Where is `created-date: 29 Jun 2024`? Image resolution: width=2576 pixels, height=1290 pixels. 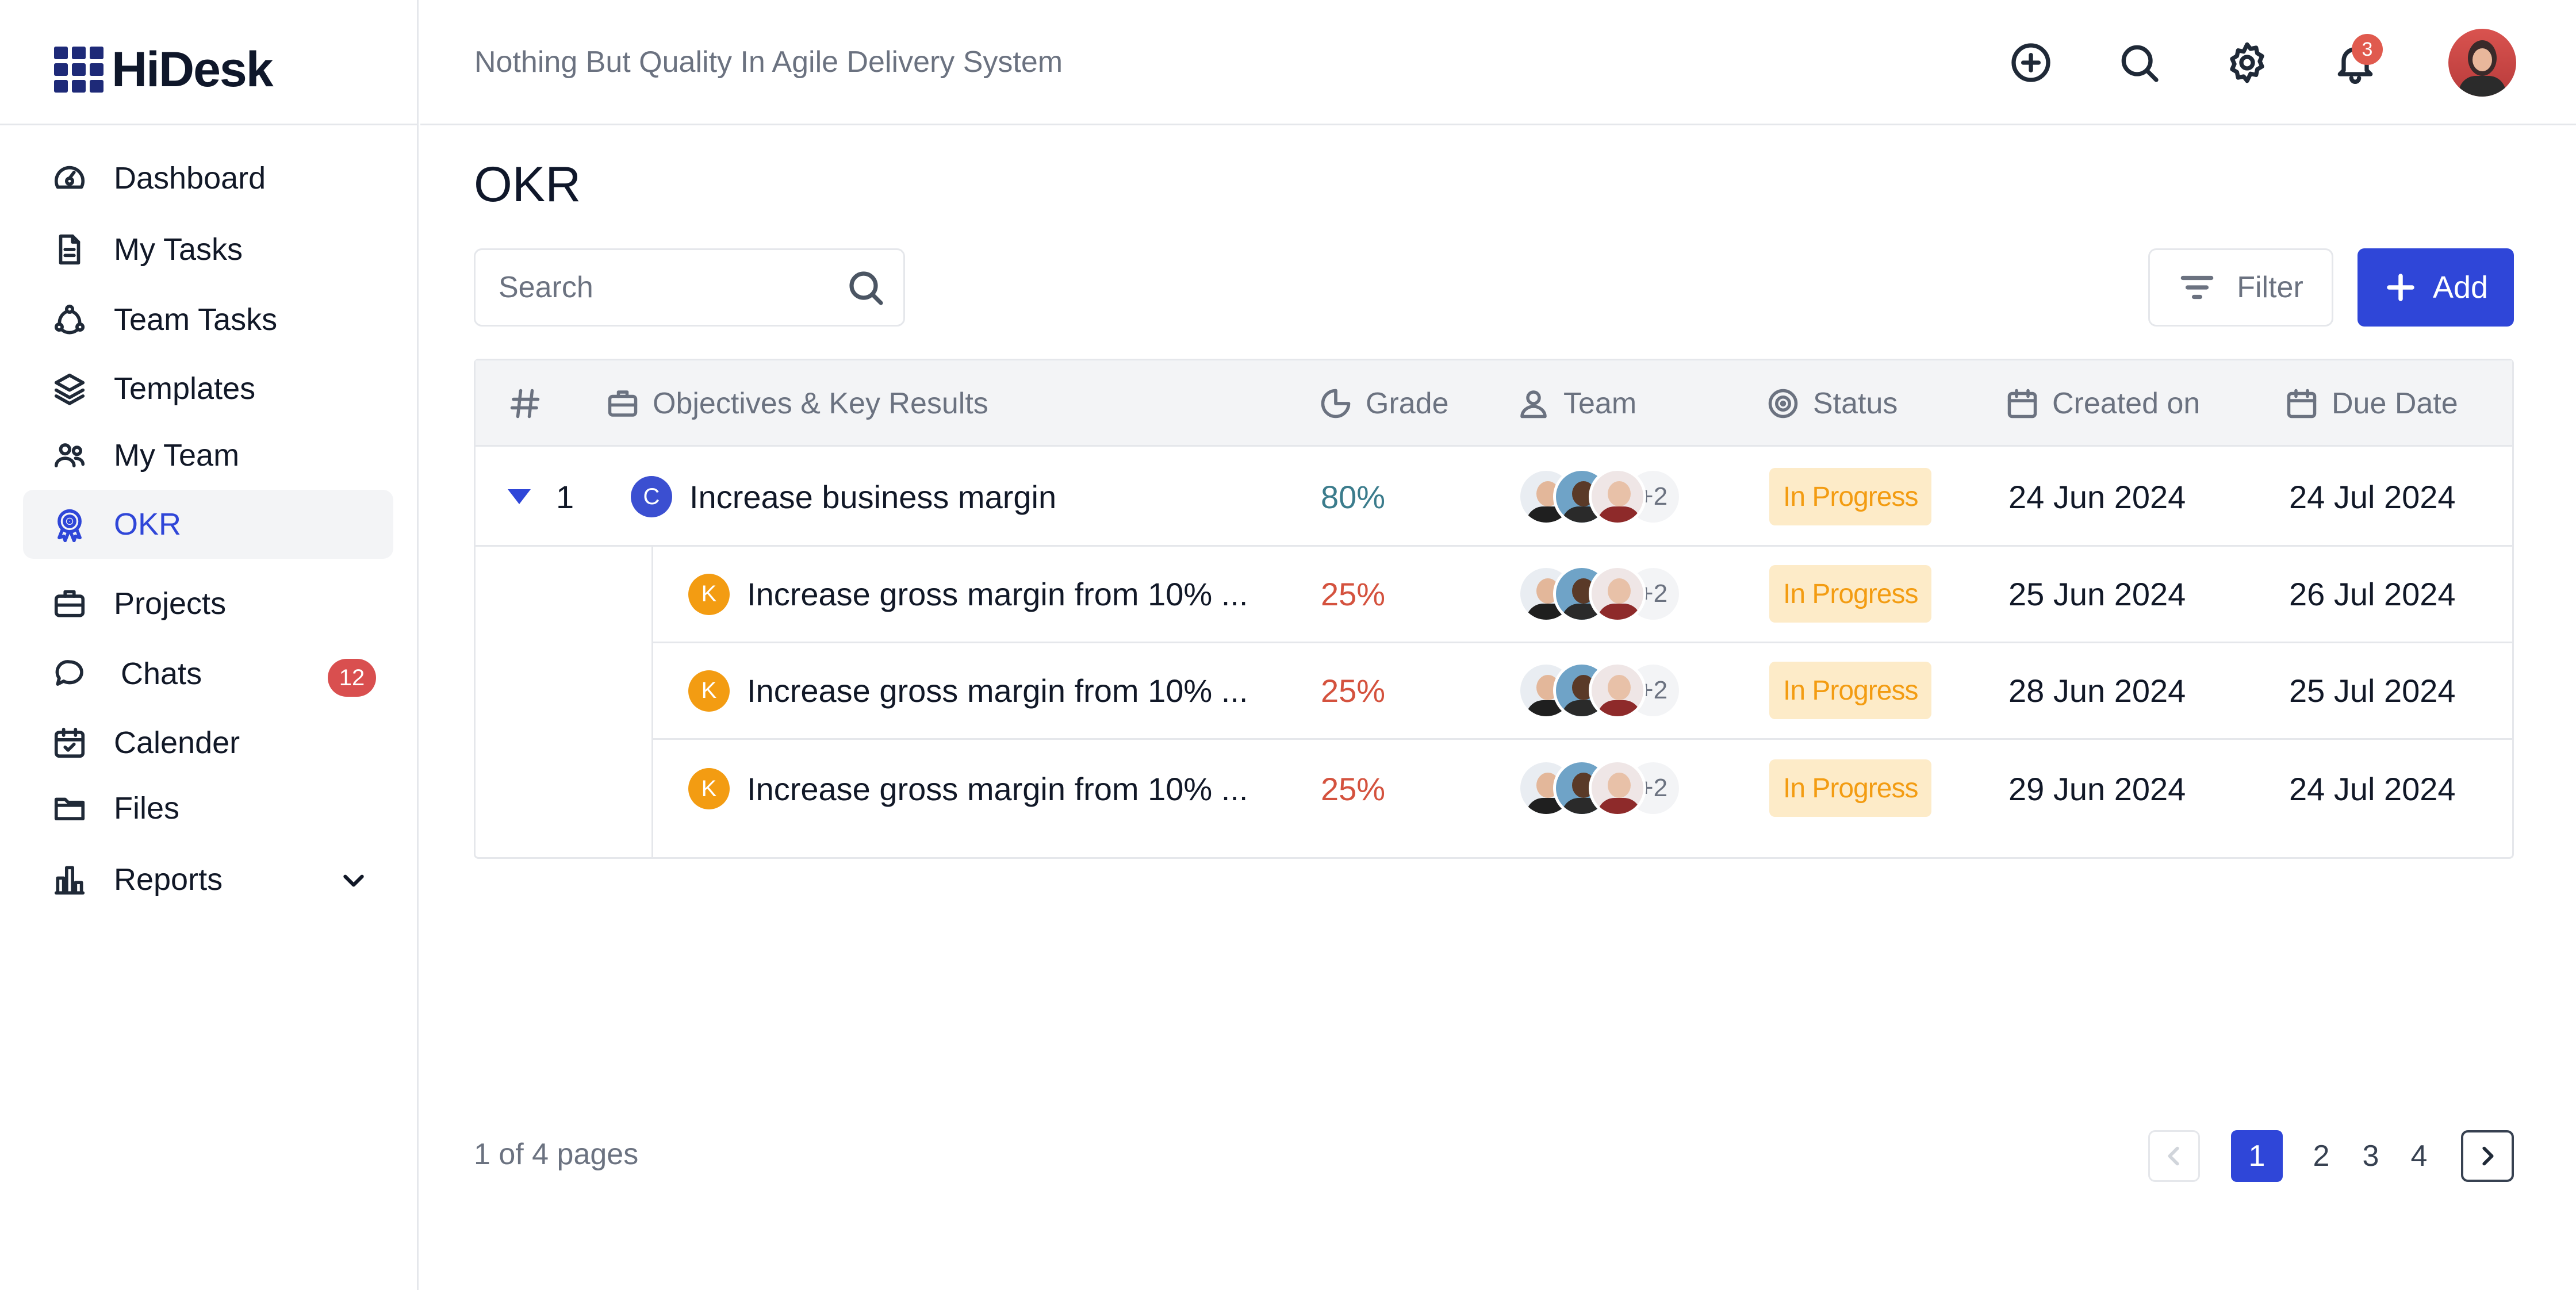 created-date: 29 Jun 2024 is located at coordinates (2097, 788).